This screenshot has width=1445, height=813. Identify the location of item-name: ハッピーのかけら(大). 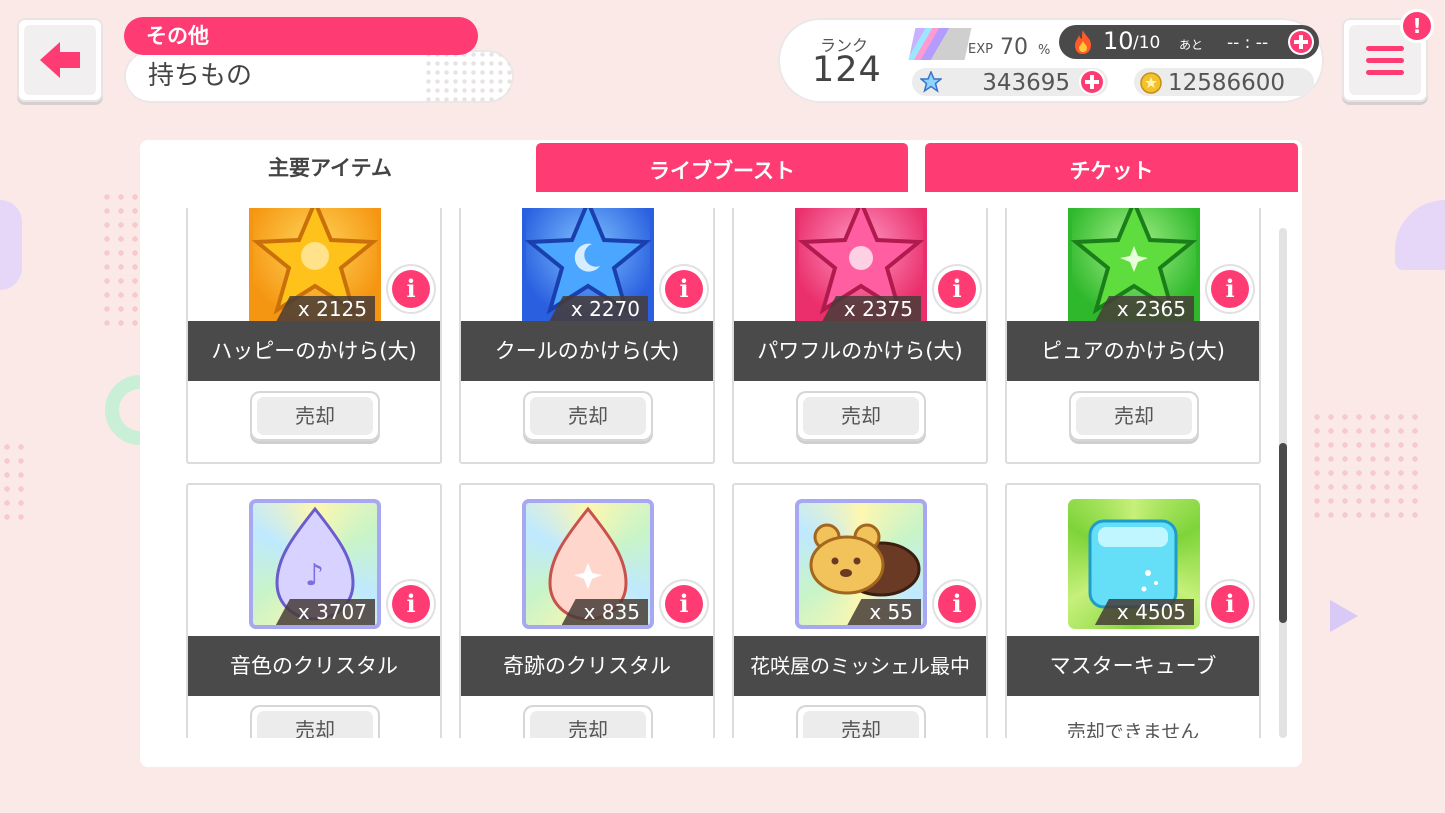
(314, 351).